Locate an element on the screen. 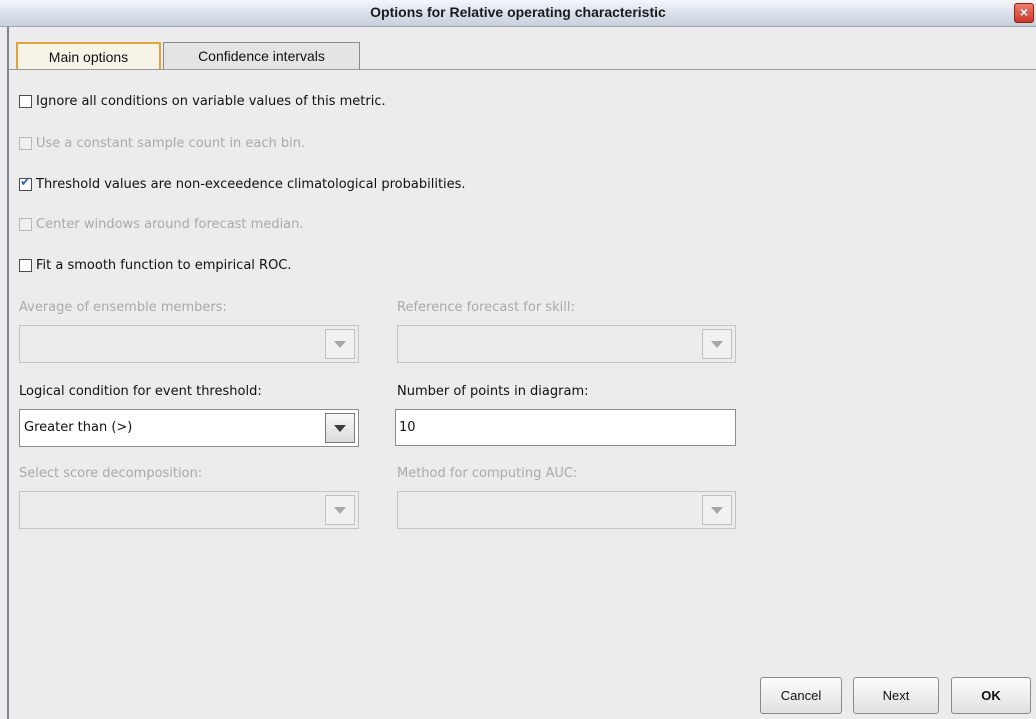 The image size is (1036, 719). num-points-input is located at coordinates (565, 427).